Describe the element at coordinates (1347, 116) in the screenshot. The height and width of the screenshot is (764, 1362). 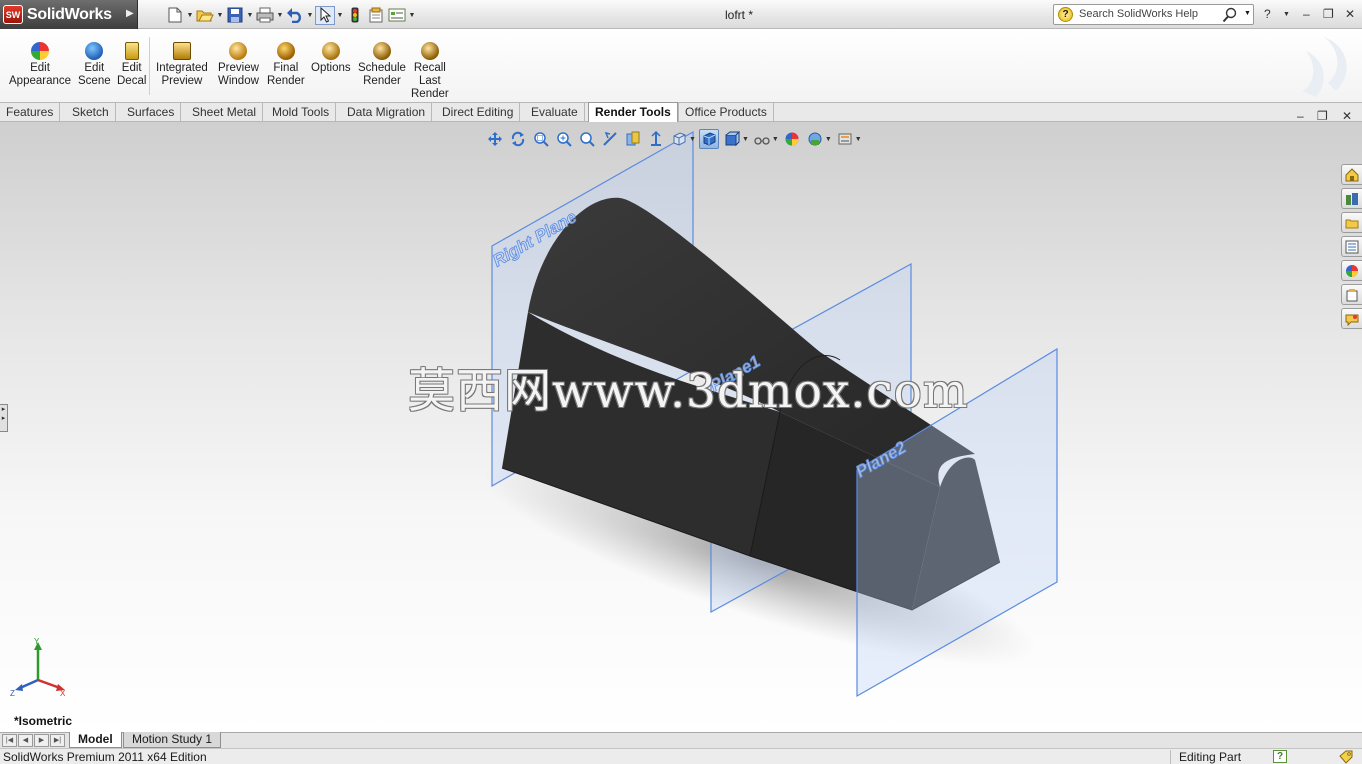
I see `doc-close-icon: ✕` at that location.